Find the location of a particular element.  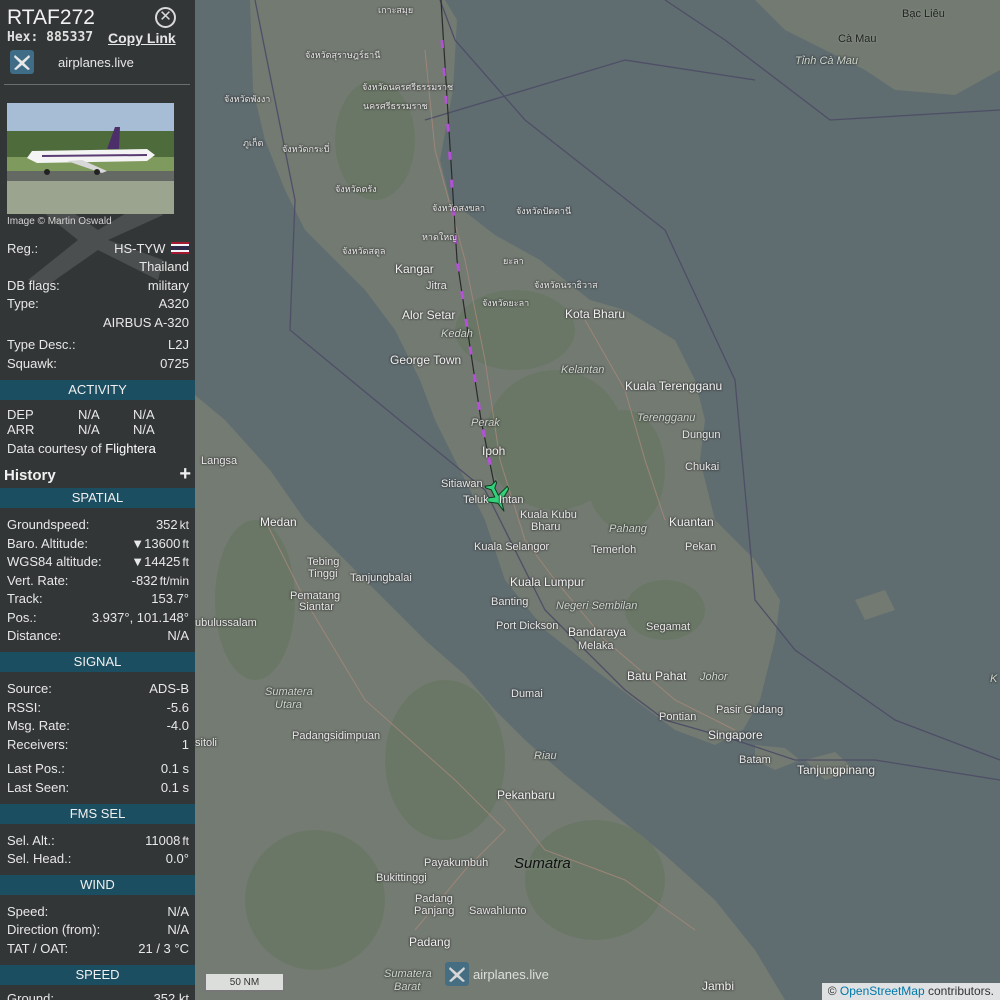

squawk-label: Squawk: is located at coordinates (32, 363).